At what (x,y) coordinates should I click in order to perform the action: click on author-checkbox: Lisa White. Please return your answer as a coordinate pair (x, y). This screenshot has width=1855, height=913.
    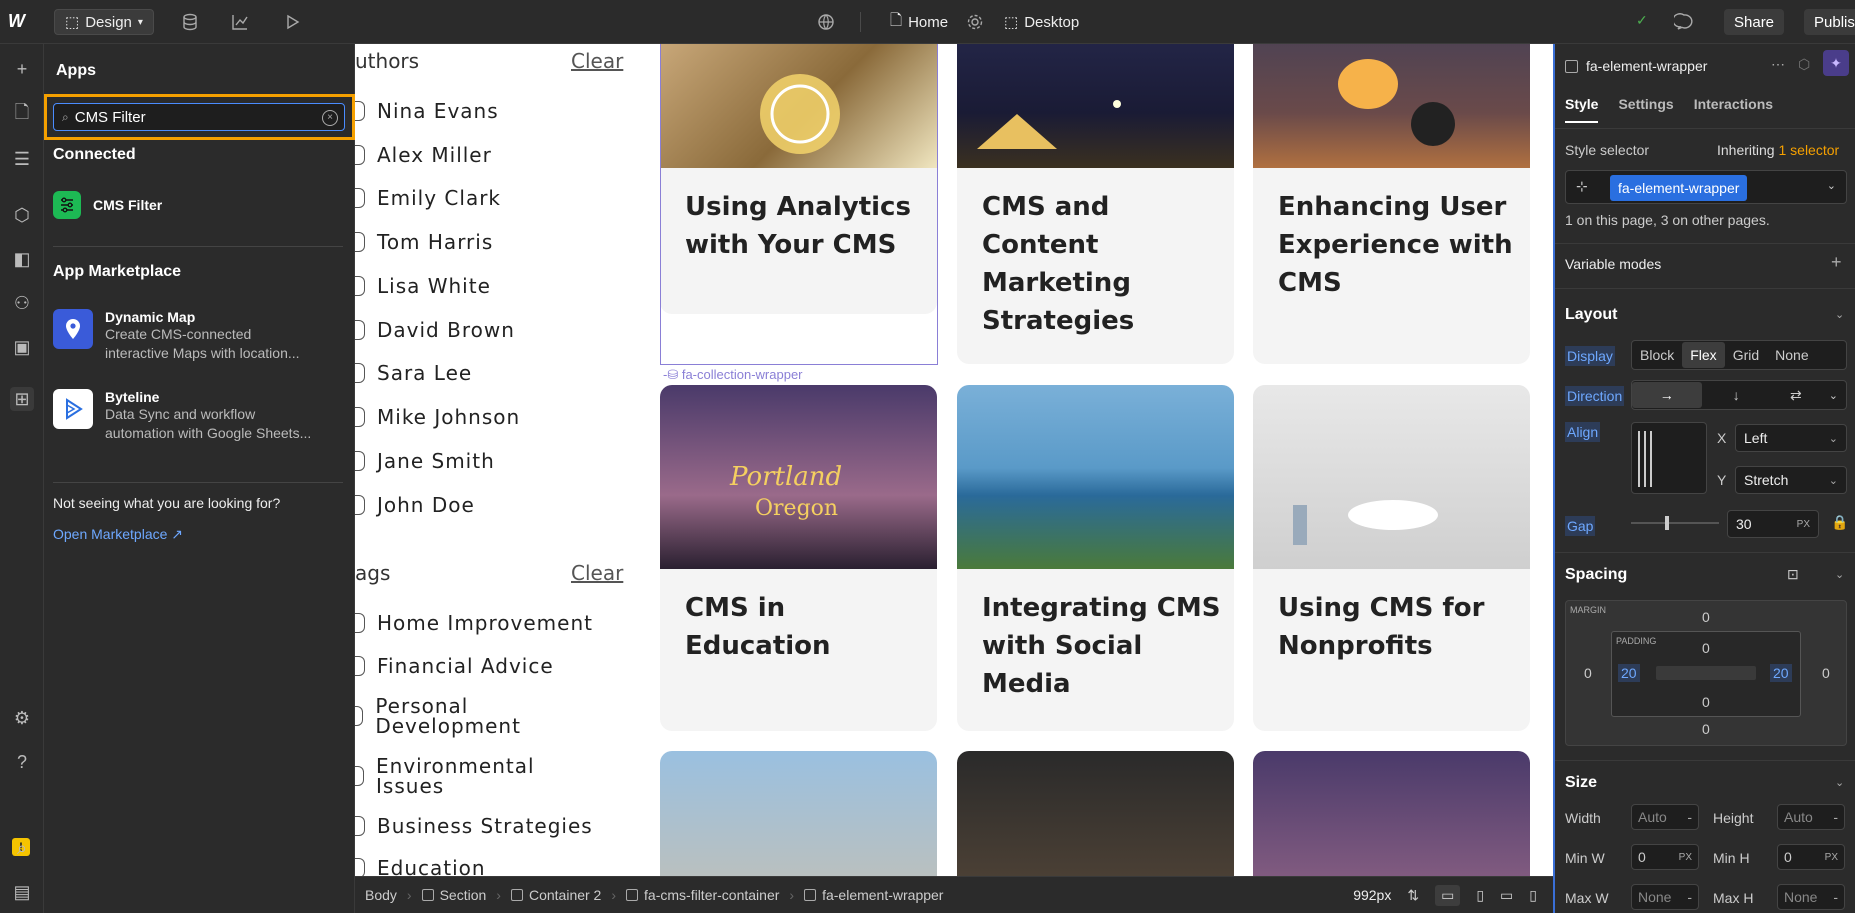
    Looking at the image, I should click on (423, 286).